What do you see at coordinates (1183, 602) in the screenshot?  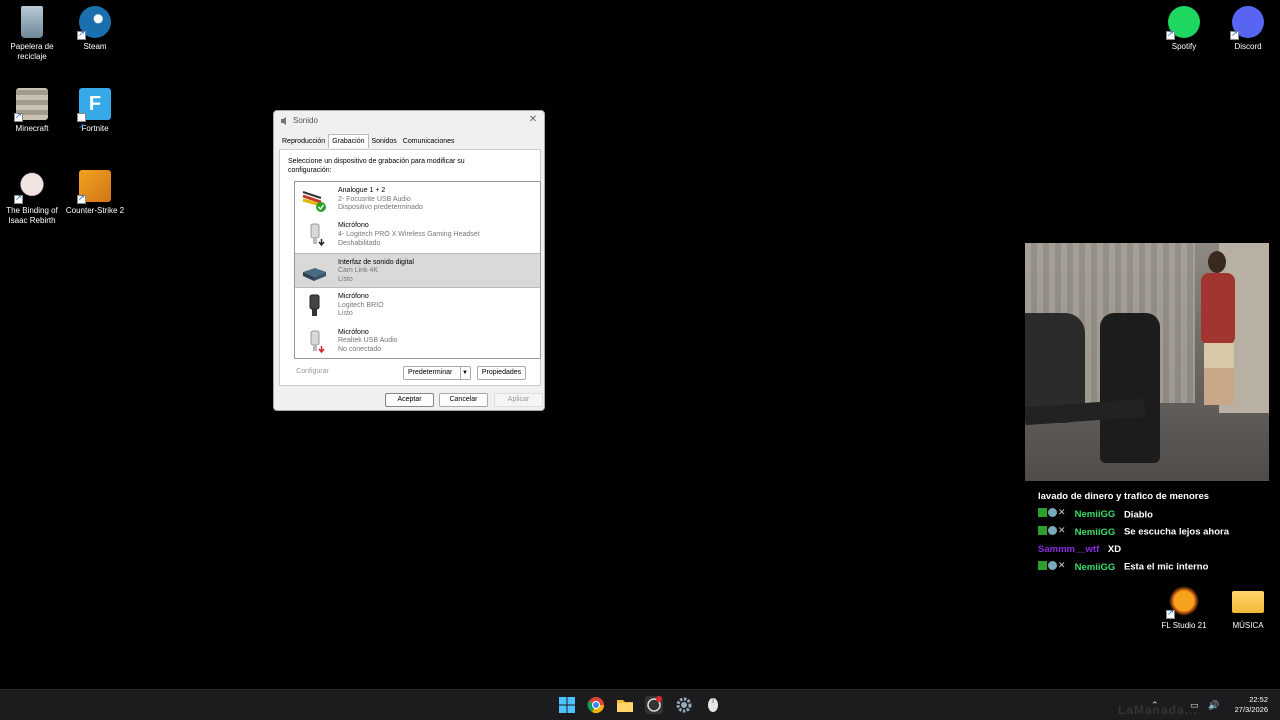 I see `fl-studio-icon` at bounding box center [1183, 602].